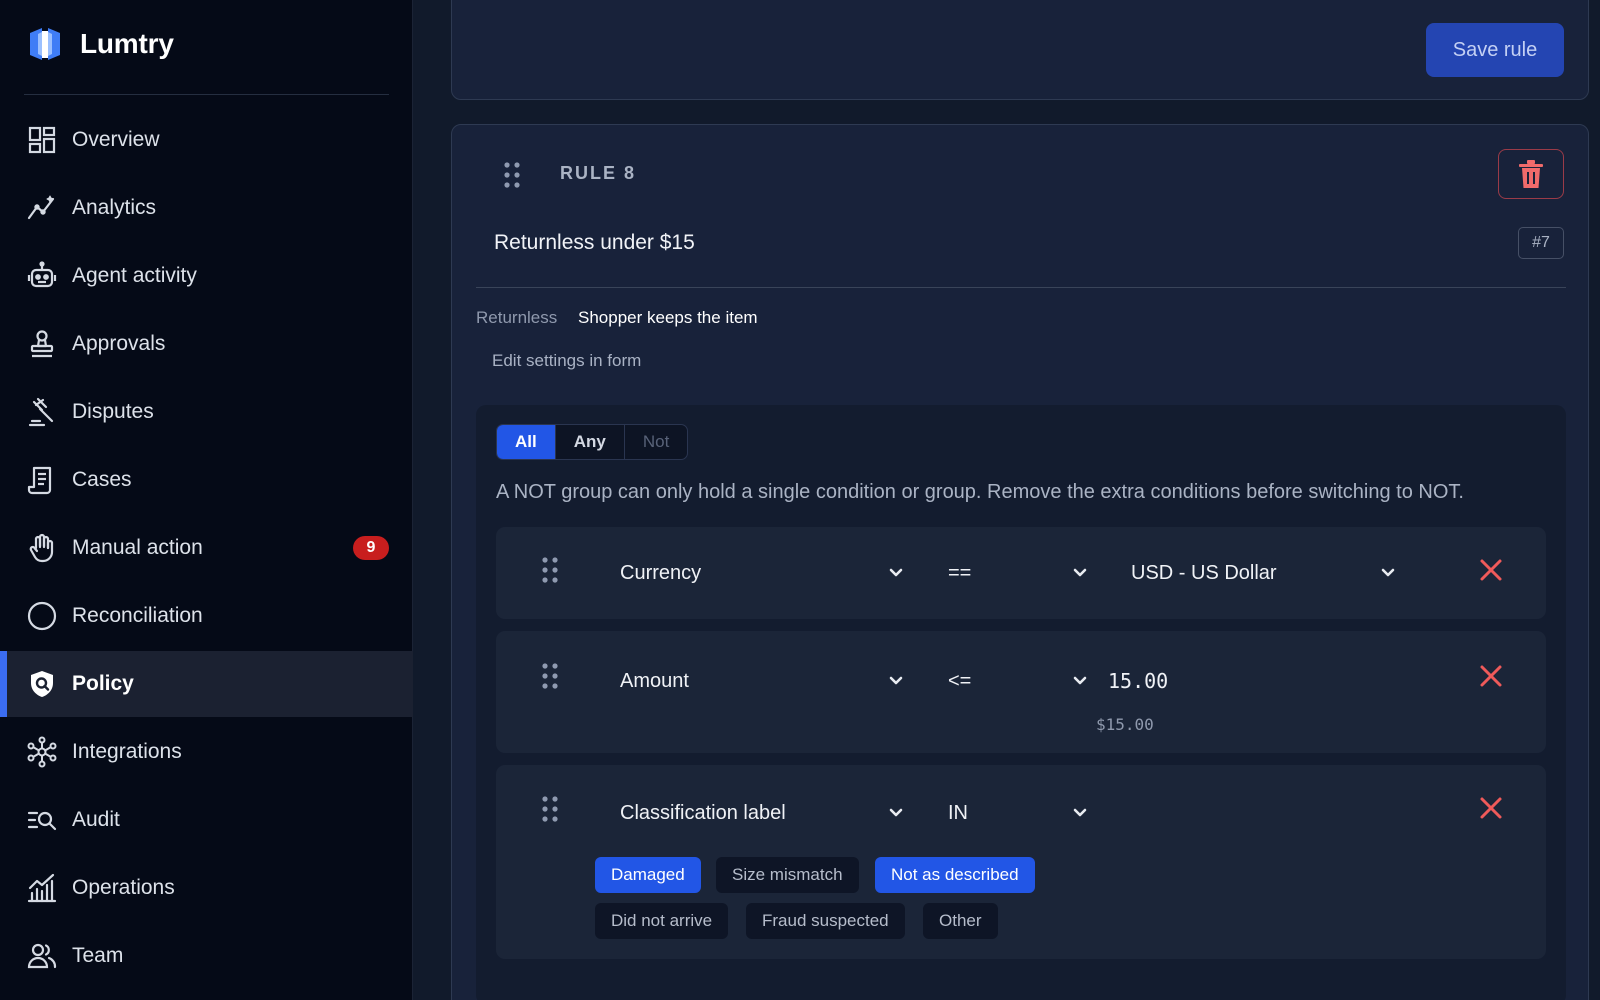  What do you see at coordinates (100, 44) in the screenshot?
I see `brand: Lumtry` at bounding box center [100, 44].